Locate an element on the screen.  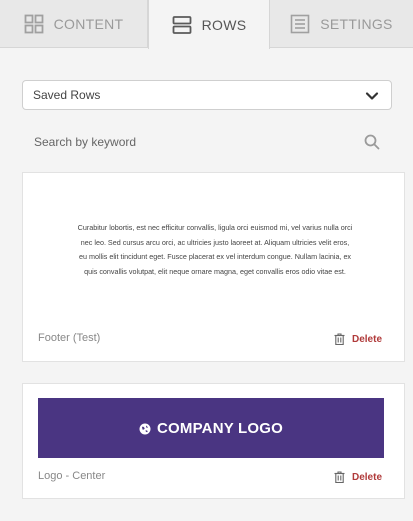
search-icon is located at coordinates (372, 142).